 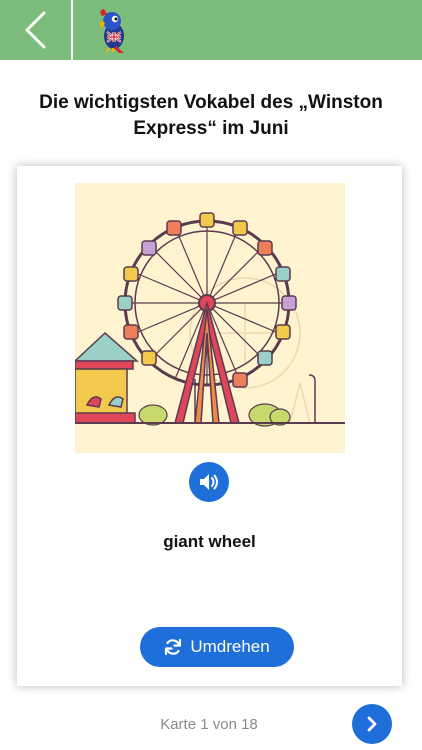 What do you see at coordinates (111, 31) in the screenshot?
I see `parrot-mascot-icon` at bounding box center [111, 31].